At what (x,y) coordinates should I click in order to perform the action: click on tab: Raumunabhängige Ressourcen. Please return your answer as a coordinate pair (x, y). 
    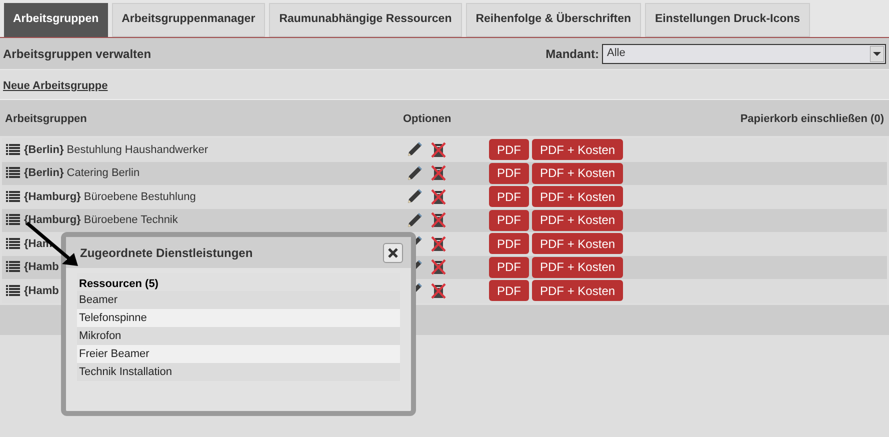
    Looking at the image, I should click on (365, 20).